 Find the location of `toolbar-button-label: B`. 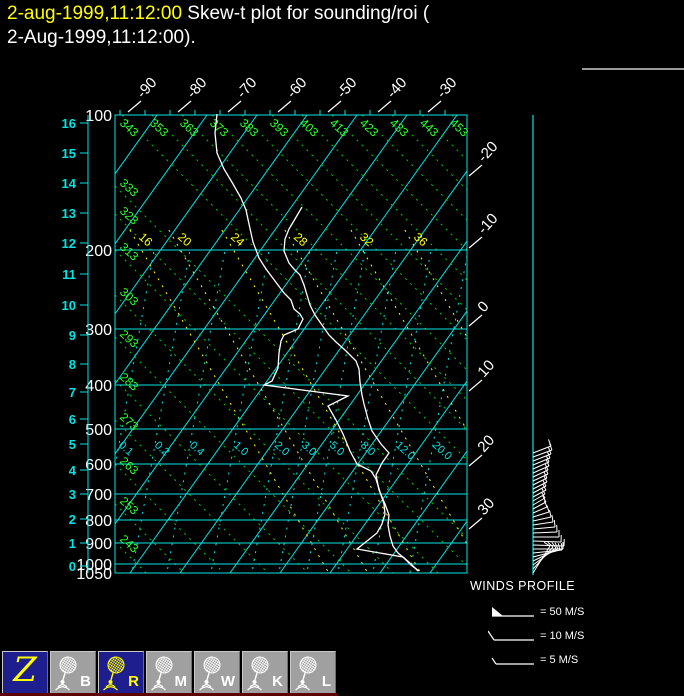

toolbar-button-label: B is located at coordinates (85, 681).